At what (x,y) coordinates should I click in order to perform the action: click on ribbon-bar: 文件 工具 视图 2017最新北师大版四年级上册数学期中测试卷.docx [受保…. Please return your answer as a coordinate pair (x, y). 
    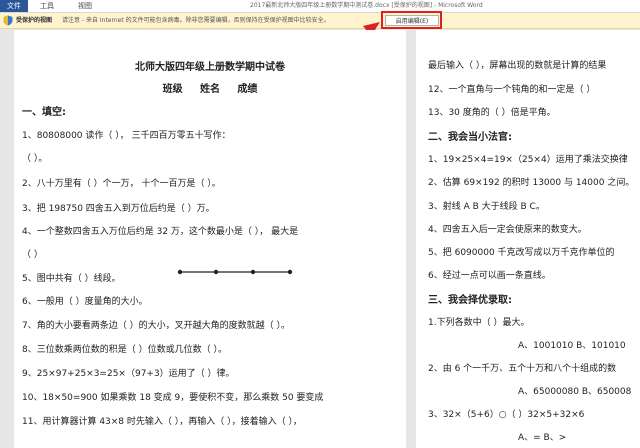
    Looking at the image, I should click on (320, 6).